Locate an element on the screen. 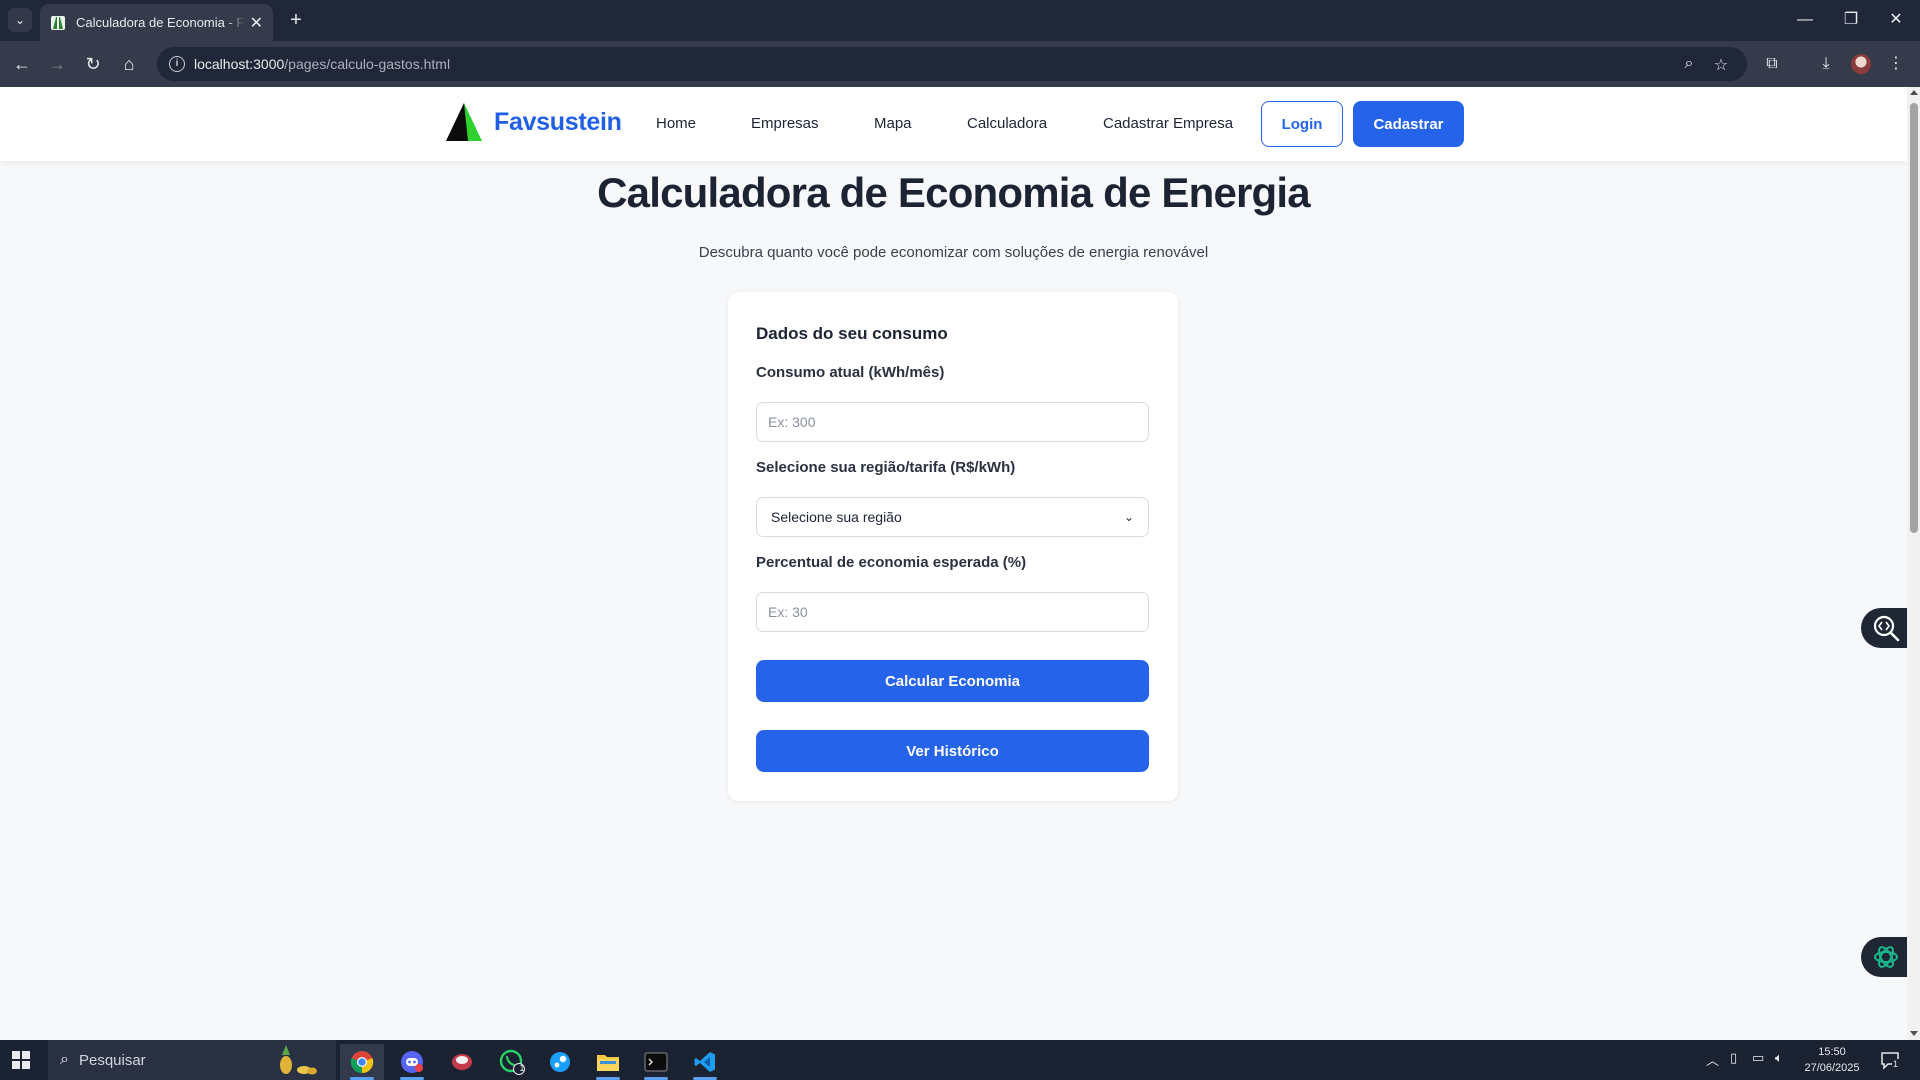  taskbar-steam is located at coordinates (560, 1062).